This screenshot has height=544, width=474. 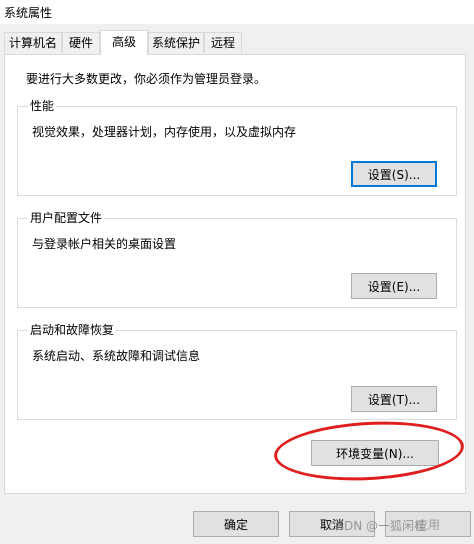 What do you see at coordinates (164, 132) in the screenshot?
I see `performance-description: 视觉效果，处理器计划，内存使用，以及虚拟内存` at bounding box center [164, 132].